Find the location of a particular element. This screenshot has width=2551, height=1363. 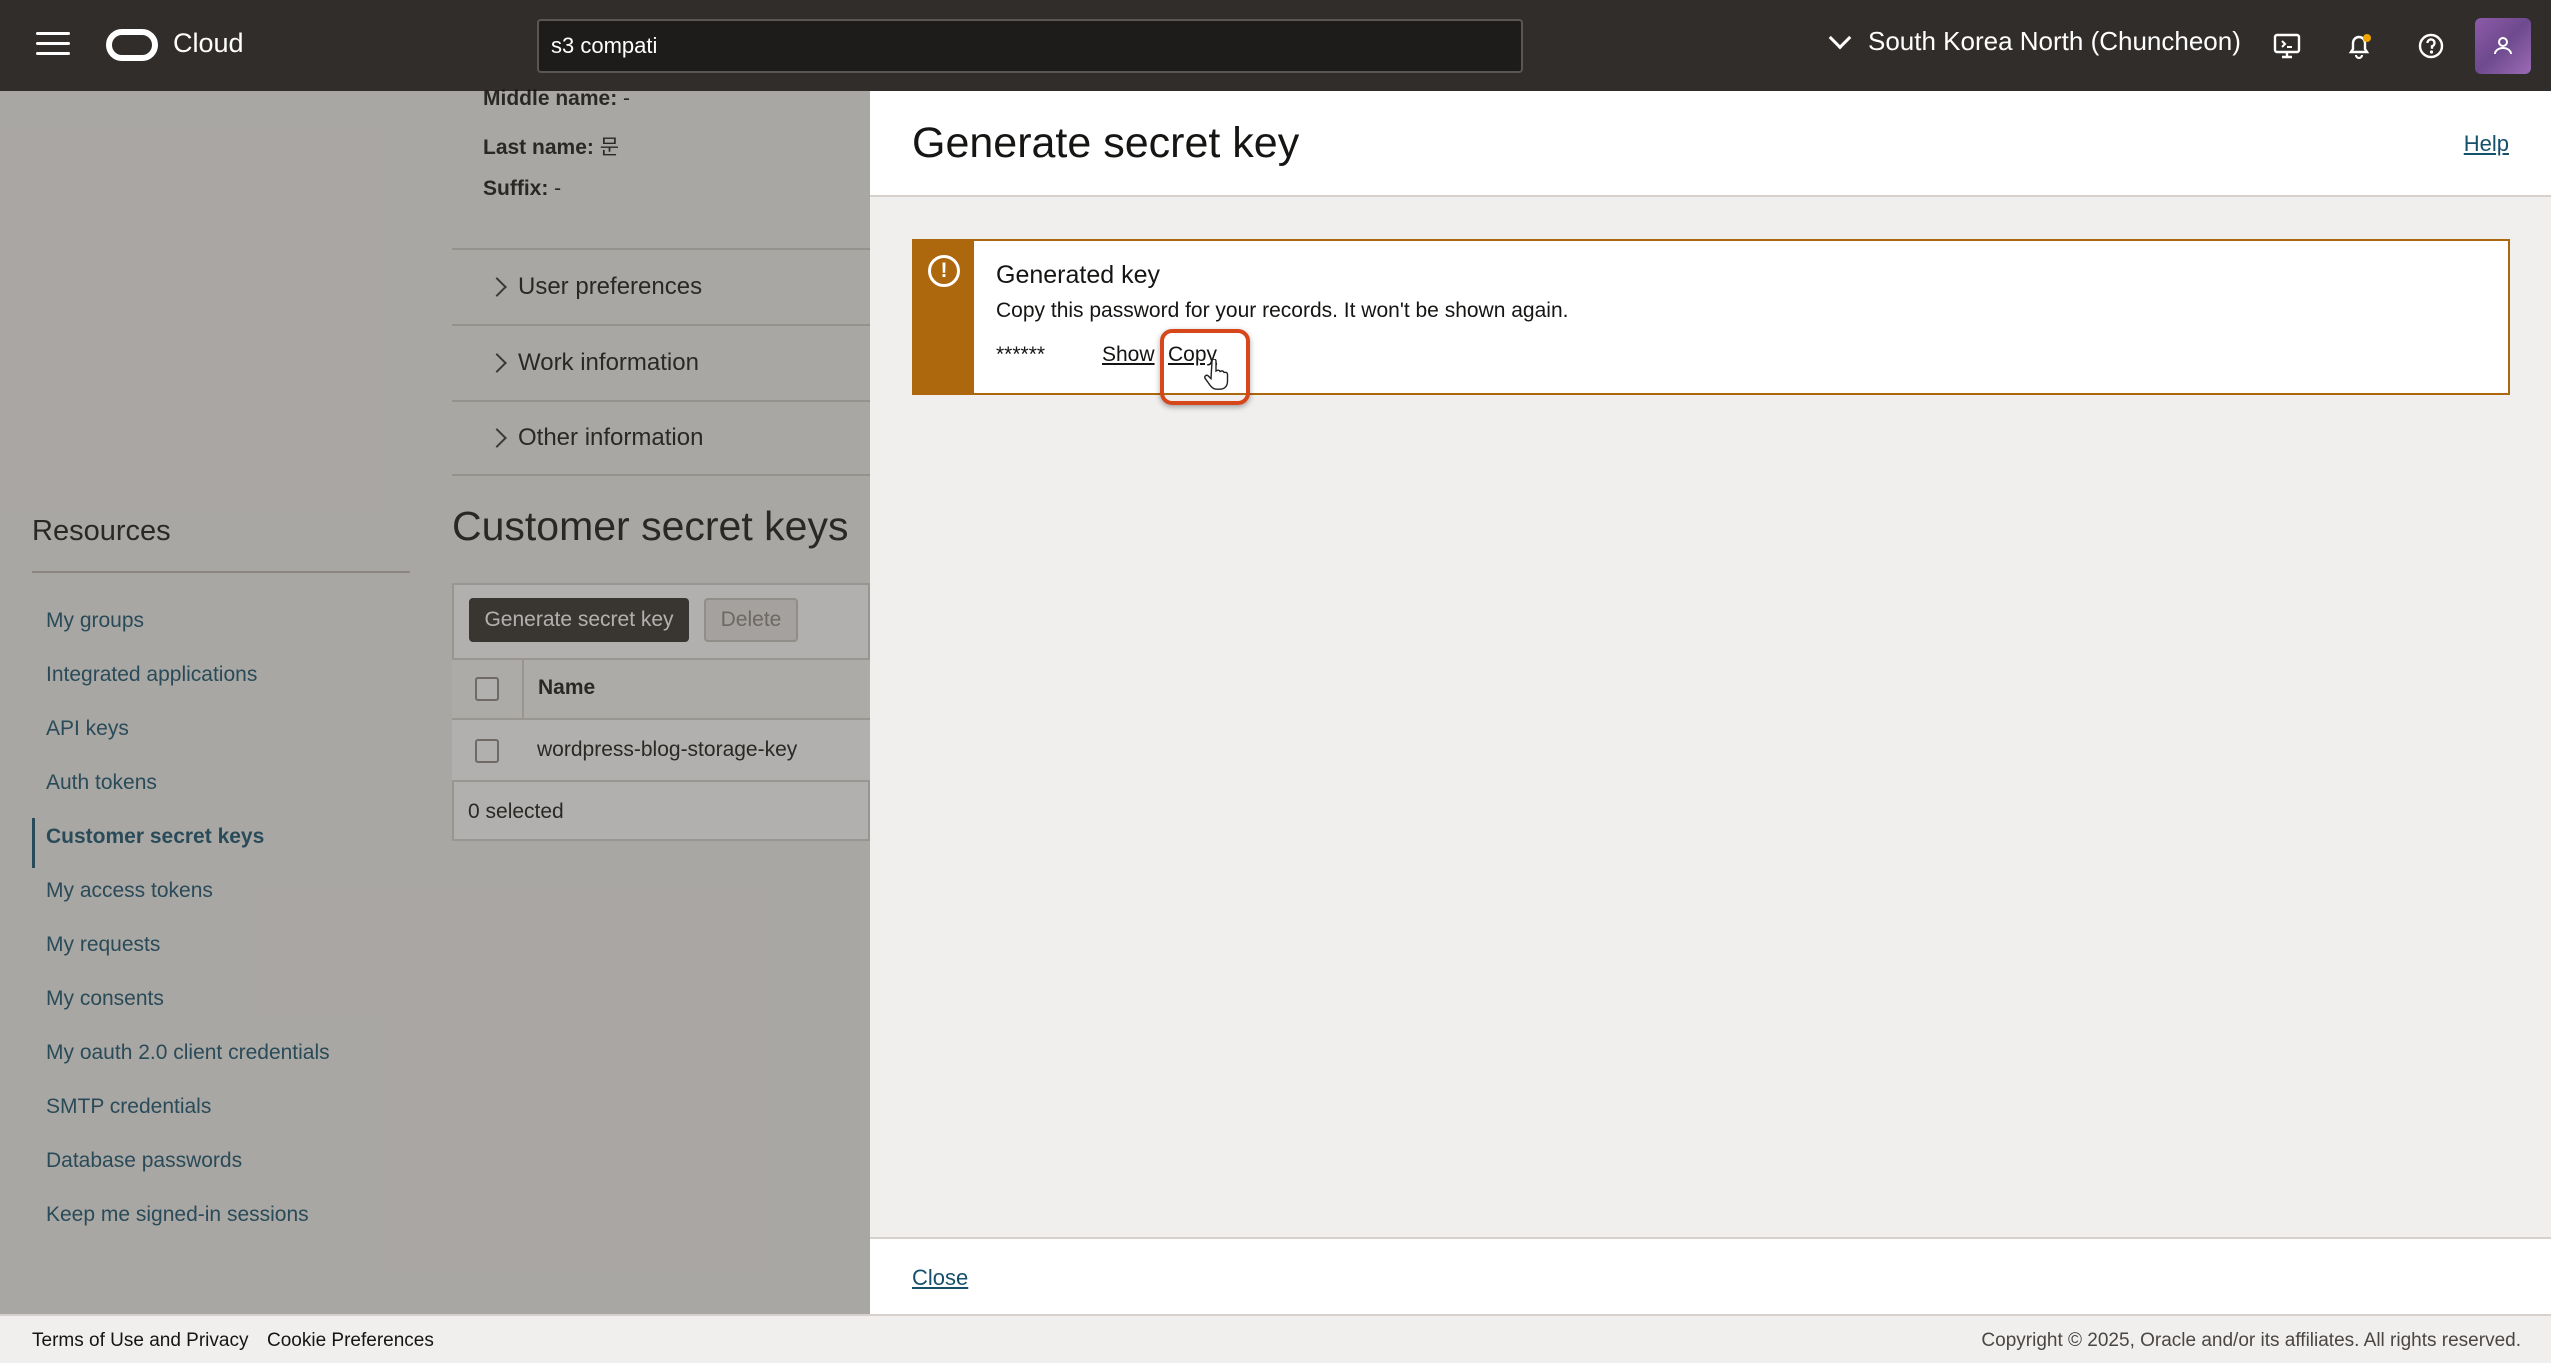

drawer-footer: Close is located at coordinates (1710, 1275).